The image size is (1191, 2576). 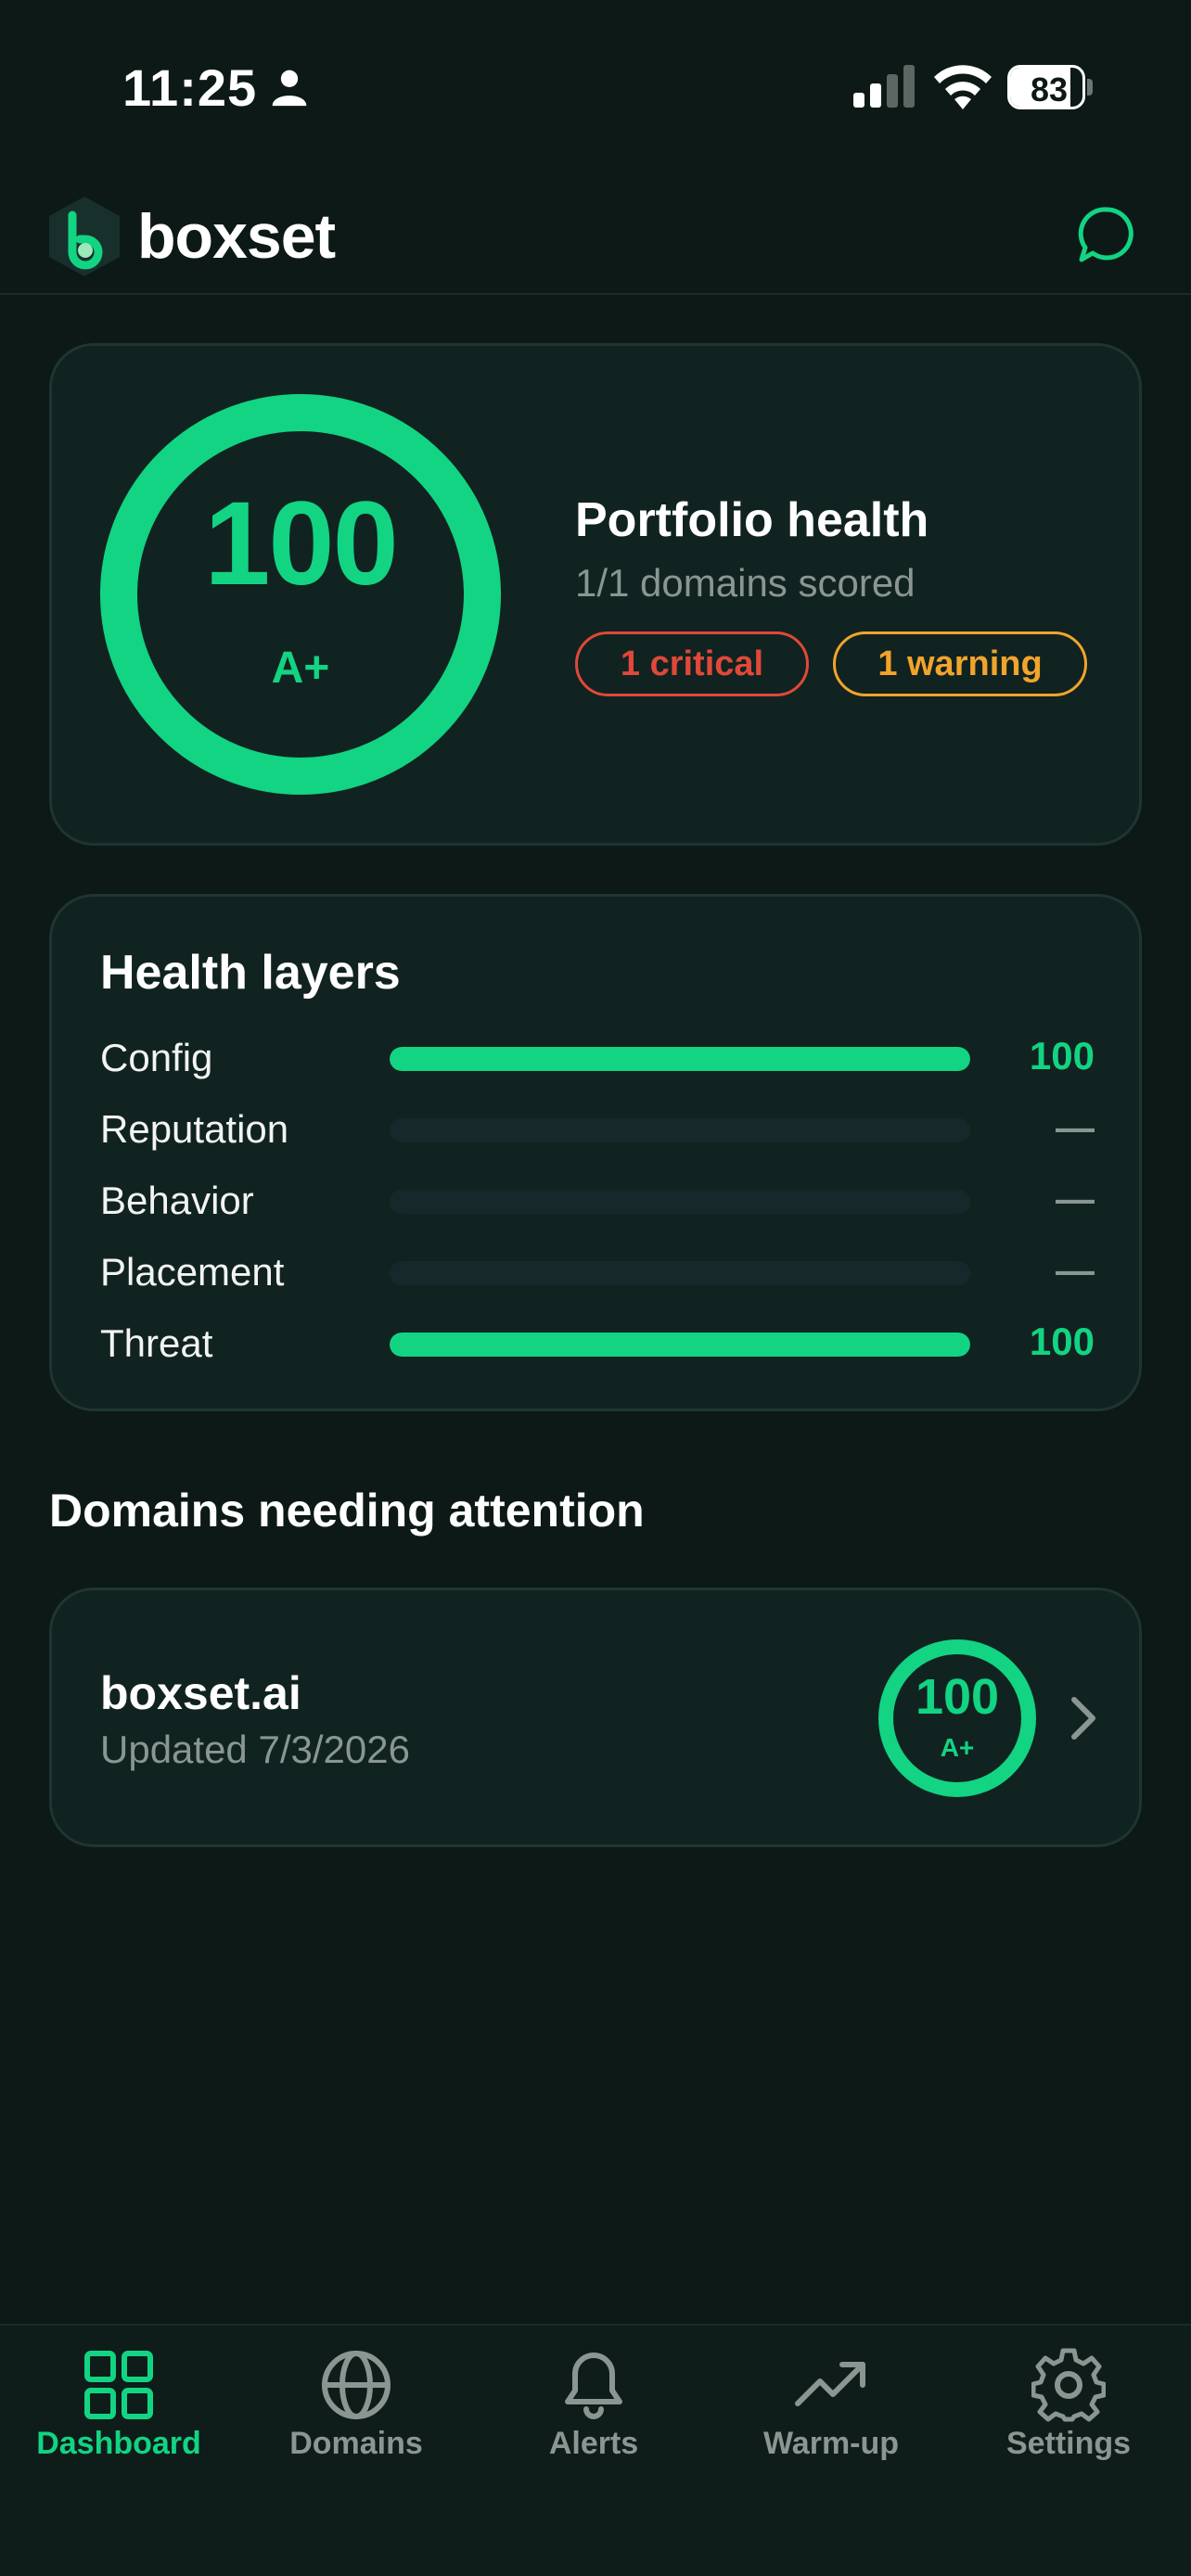 What do you see at coordinates (156, 1343) in the screenshot?
I see `layer-label: Threat` at bounding box center [156, 1343].